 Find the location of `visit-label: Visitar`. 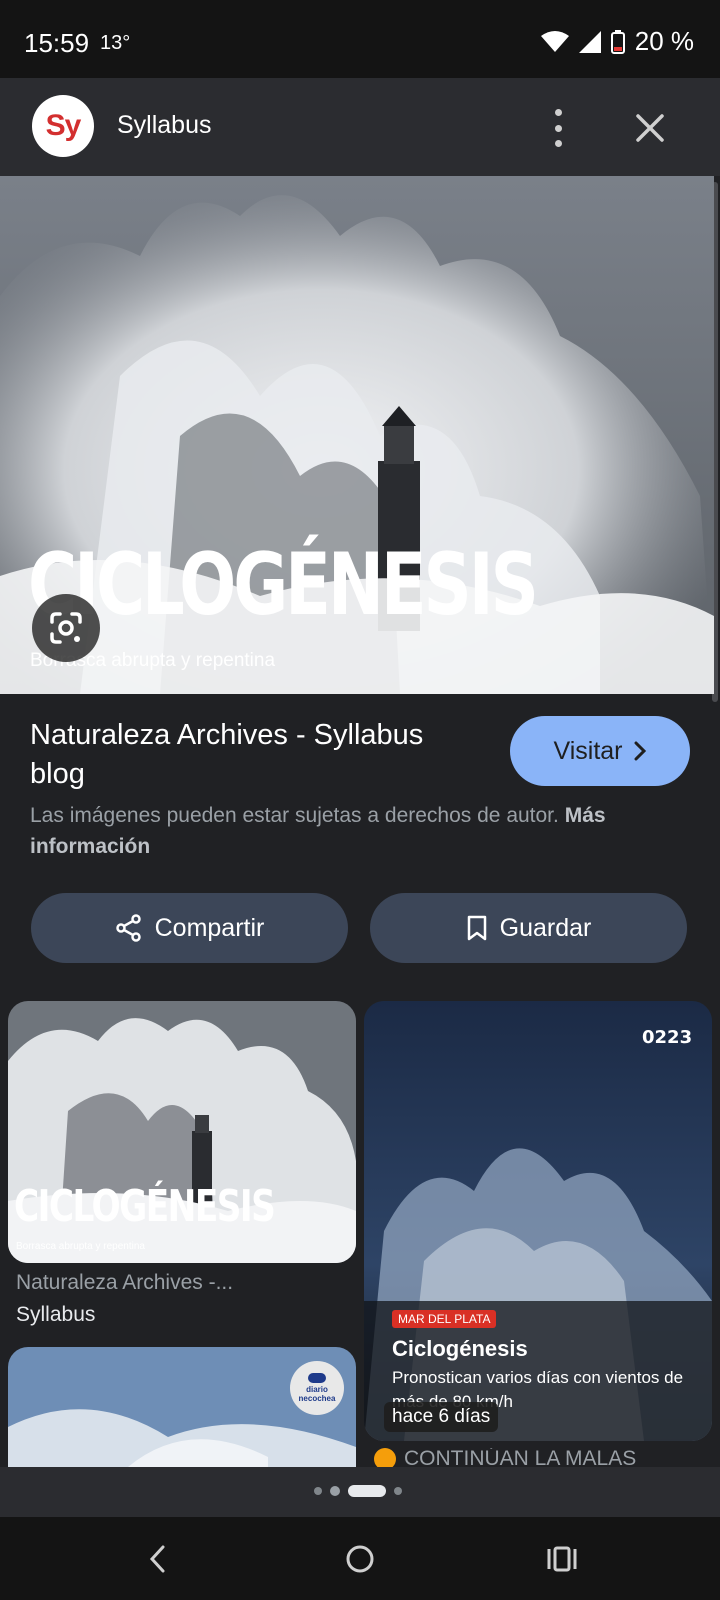

visit-label: Visitar is located at coordinates (588, 750).